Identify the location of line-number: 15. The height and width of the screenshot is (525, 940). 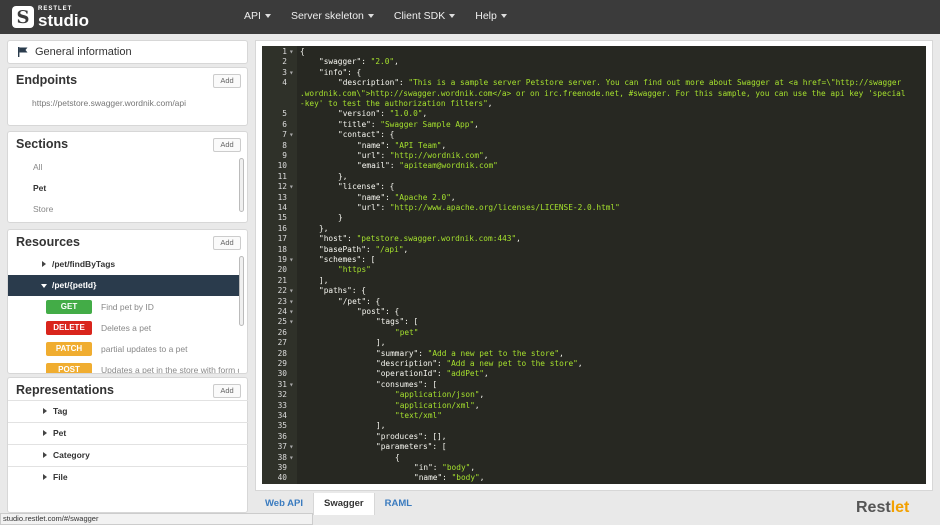
(282, 218).